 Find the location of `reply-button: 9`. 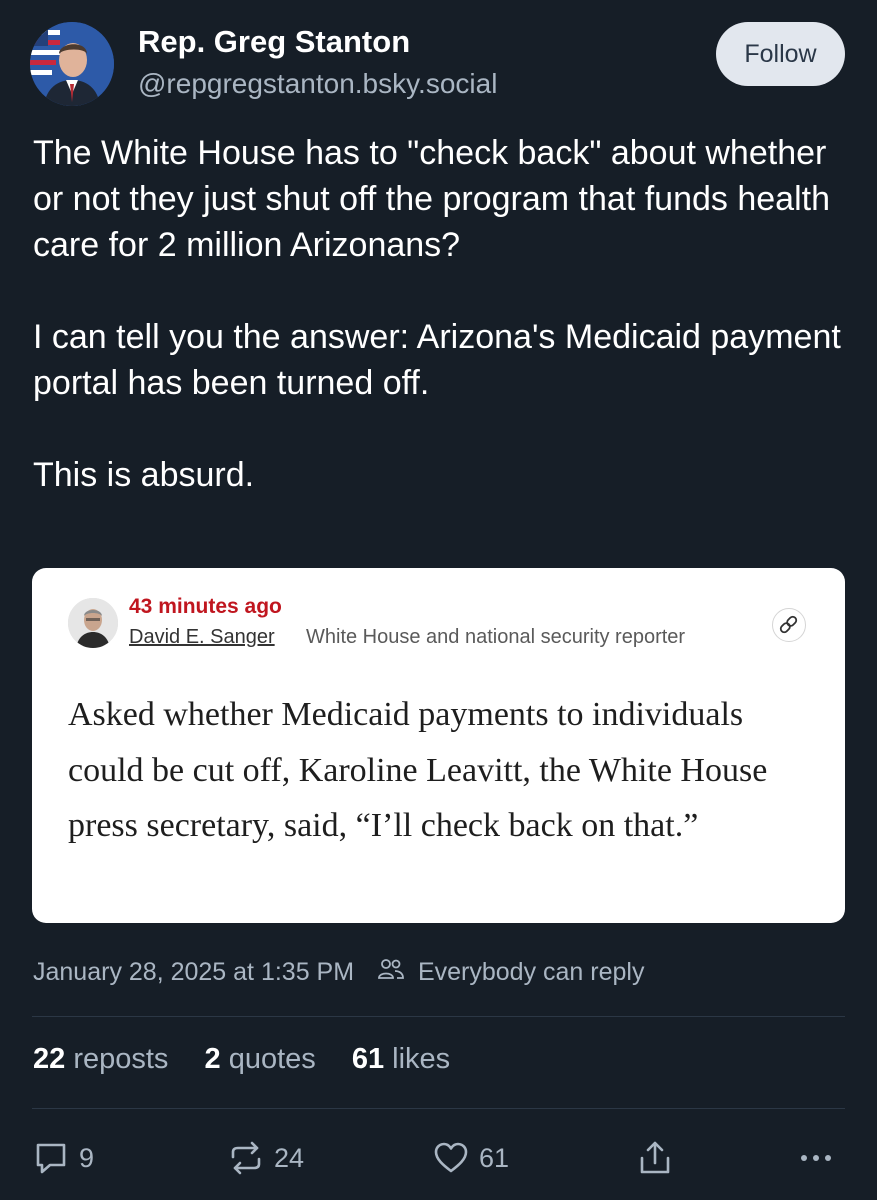

reply-button: 9 is located at coordinates (63, 1158).